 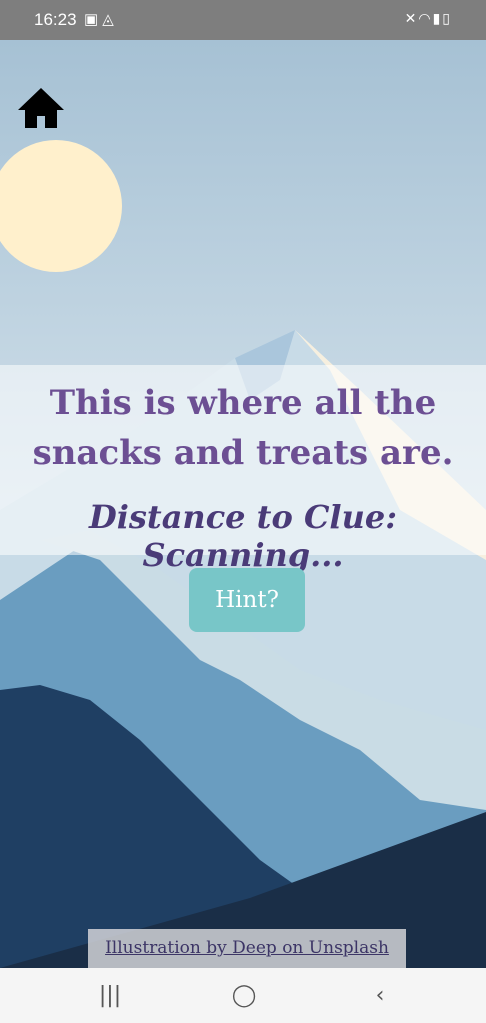 I want to click on status-left-icons: ▣◬, so click(x=101, y=19).